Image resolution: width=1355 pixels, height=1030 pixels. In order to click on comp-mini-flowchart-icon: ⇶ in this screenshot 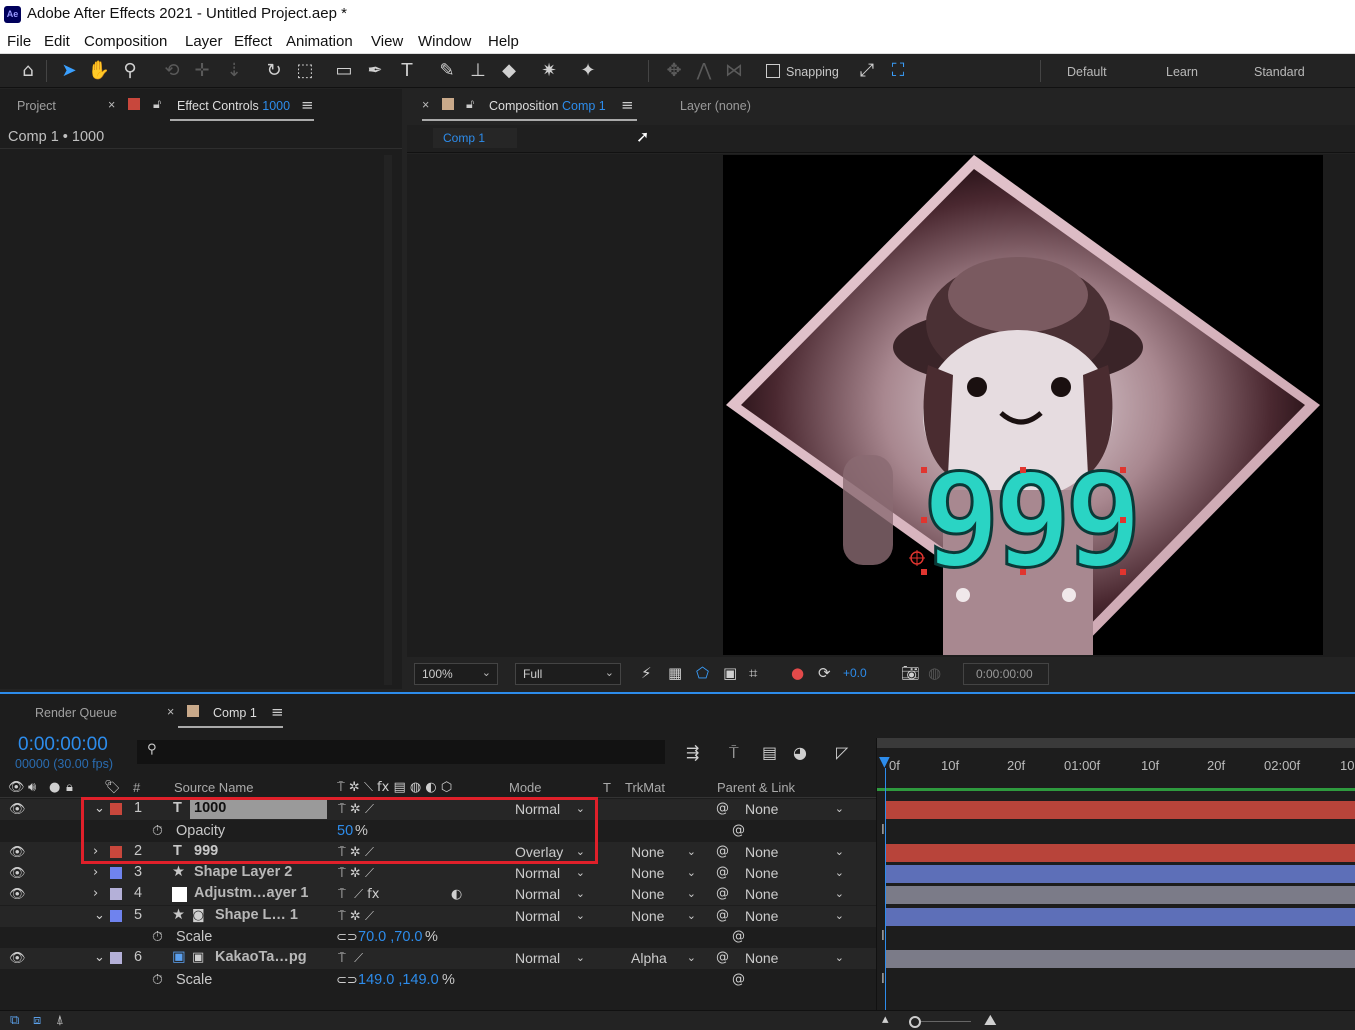, I will do `click(692, 752)`.